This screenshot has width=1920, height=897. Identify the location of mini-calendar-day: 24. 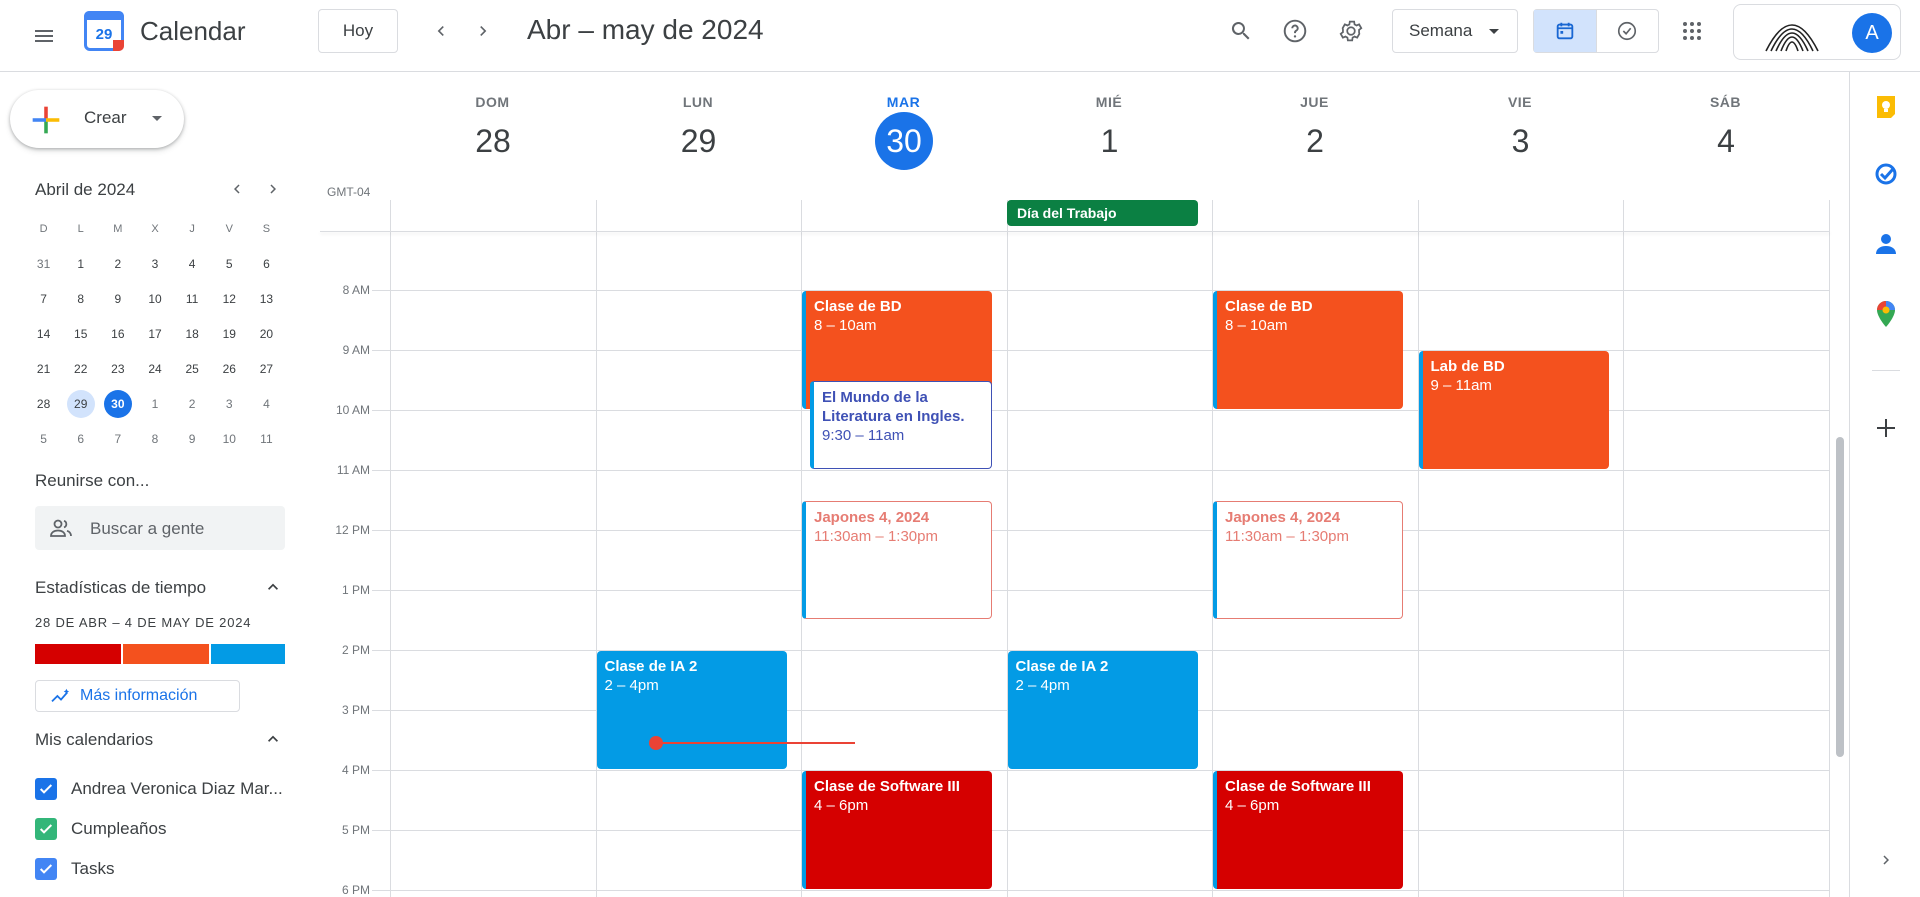
(154, 368).